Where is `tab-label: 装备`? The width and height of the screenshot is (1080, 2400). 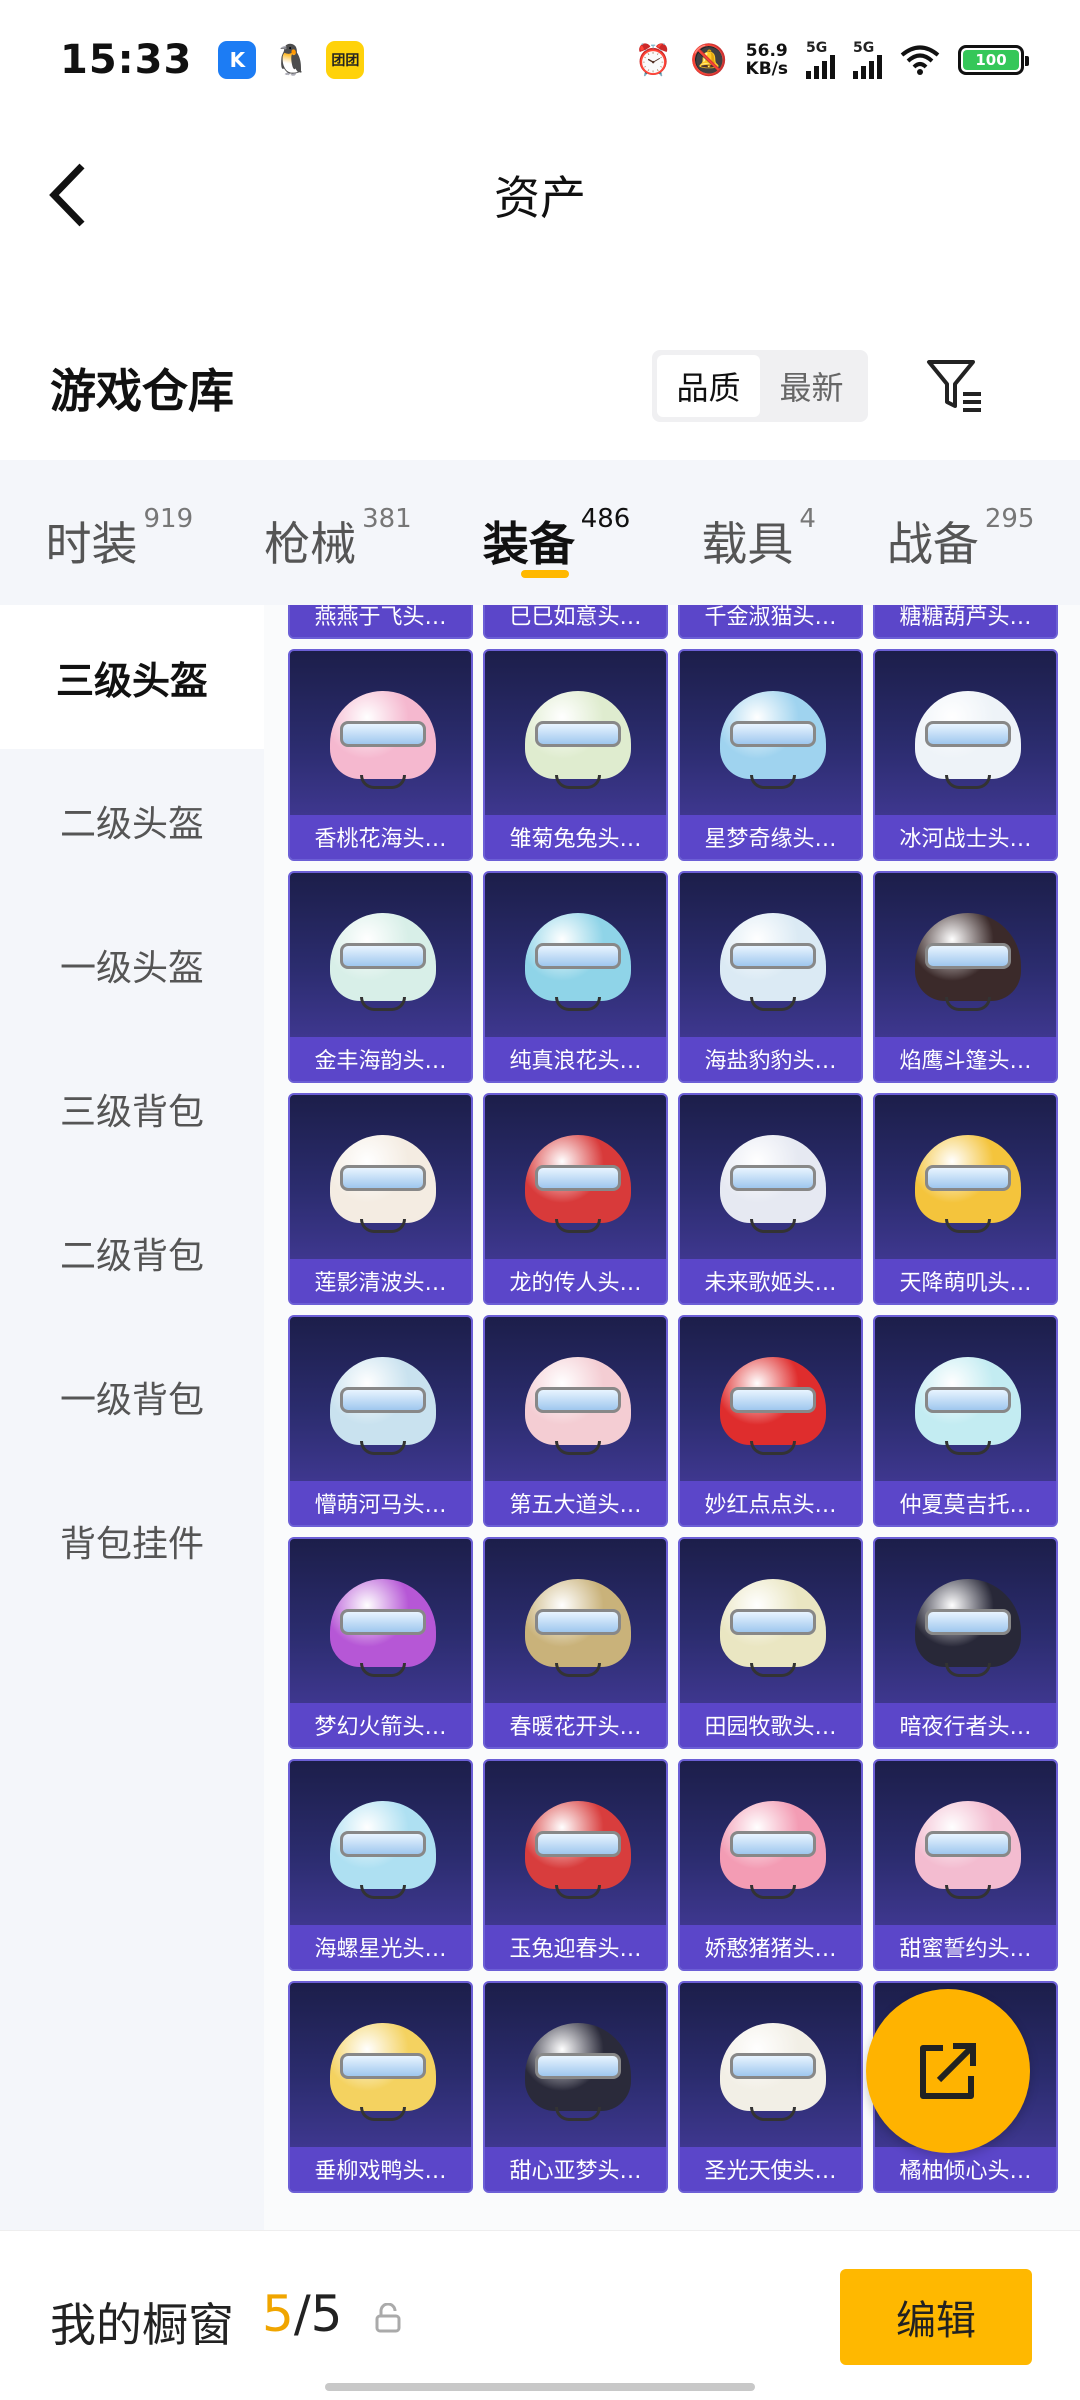
tab-label: 装备 is located at coordinates (528, 543).